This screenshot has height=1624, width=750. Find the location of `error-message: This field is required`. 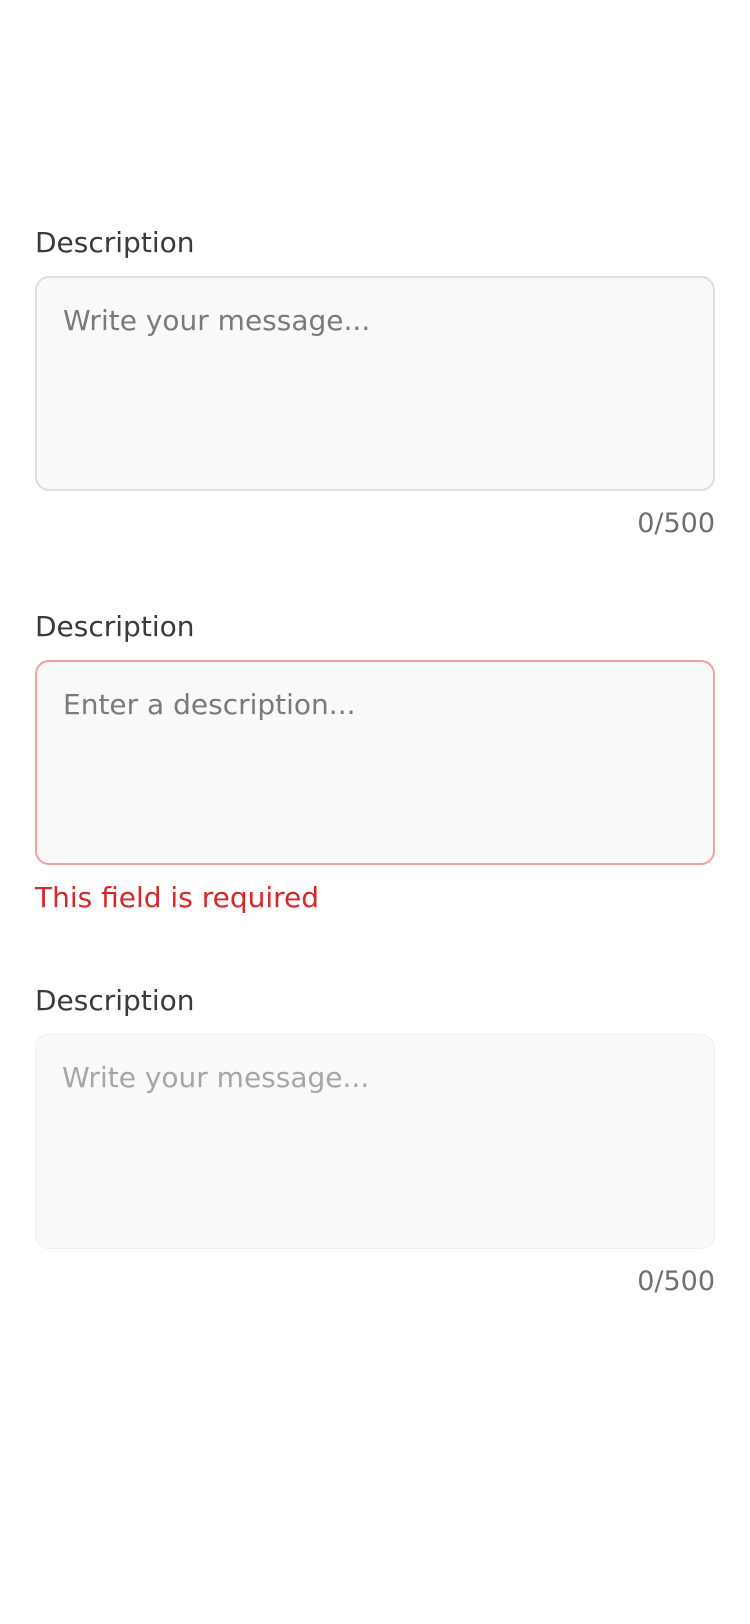

error-message: This field is required is located at coordinates (177, 897).